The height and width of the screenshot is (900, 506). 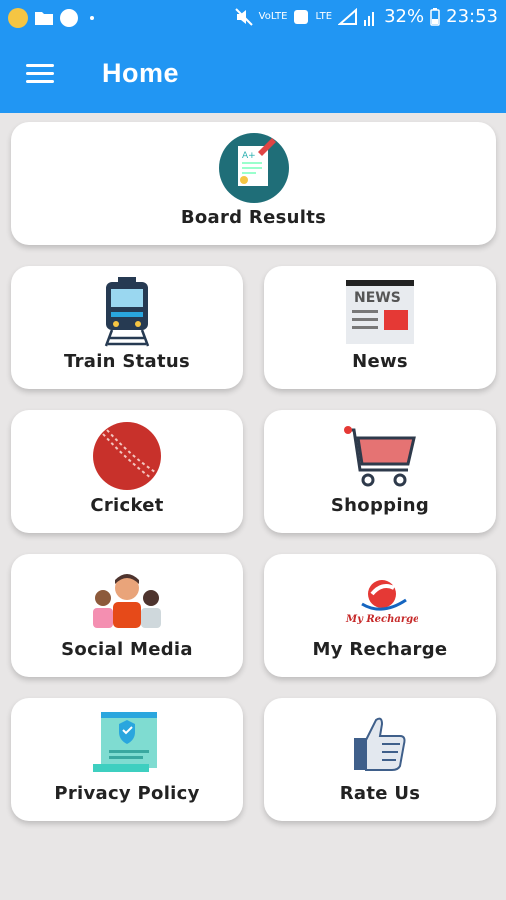 I want to click on train-status-card: Train Status, so click(x=127, y=327).